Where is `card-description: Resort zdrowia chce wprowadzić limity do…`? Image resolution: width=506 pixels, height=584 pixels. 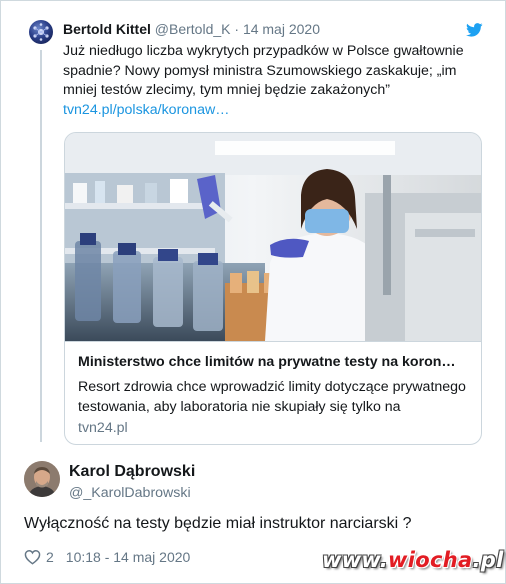
card-description: Resort zdrowia chce wprowadzić limity do… is located at coordinates (272, 397).